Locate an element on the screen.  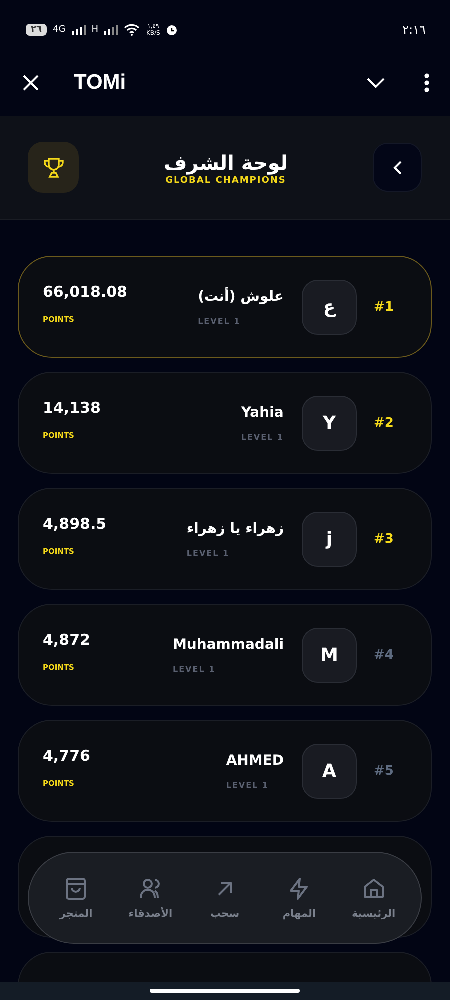
home-handle is located at coordinates (225, 991).